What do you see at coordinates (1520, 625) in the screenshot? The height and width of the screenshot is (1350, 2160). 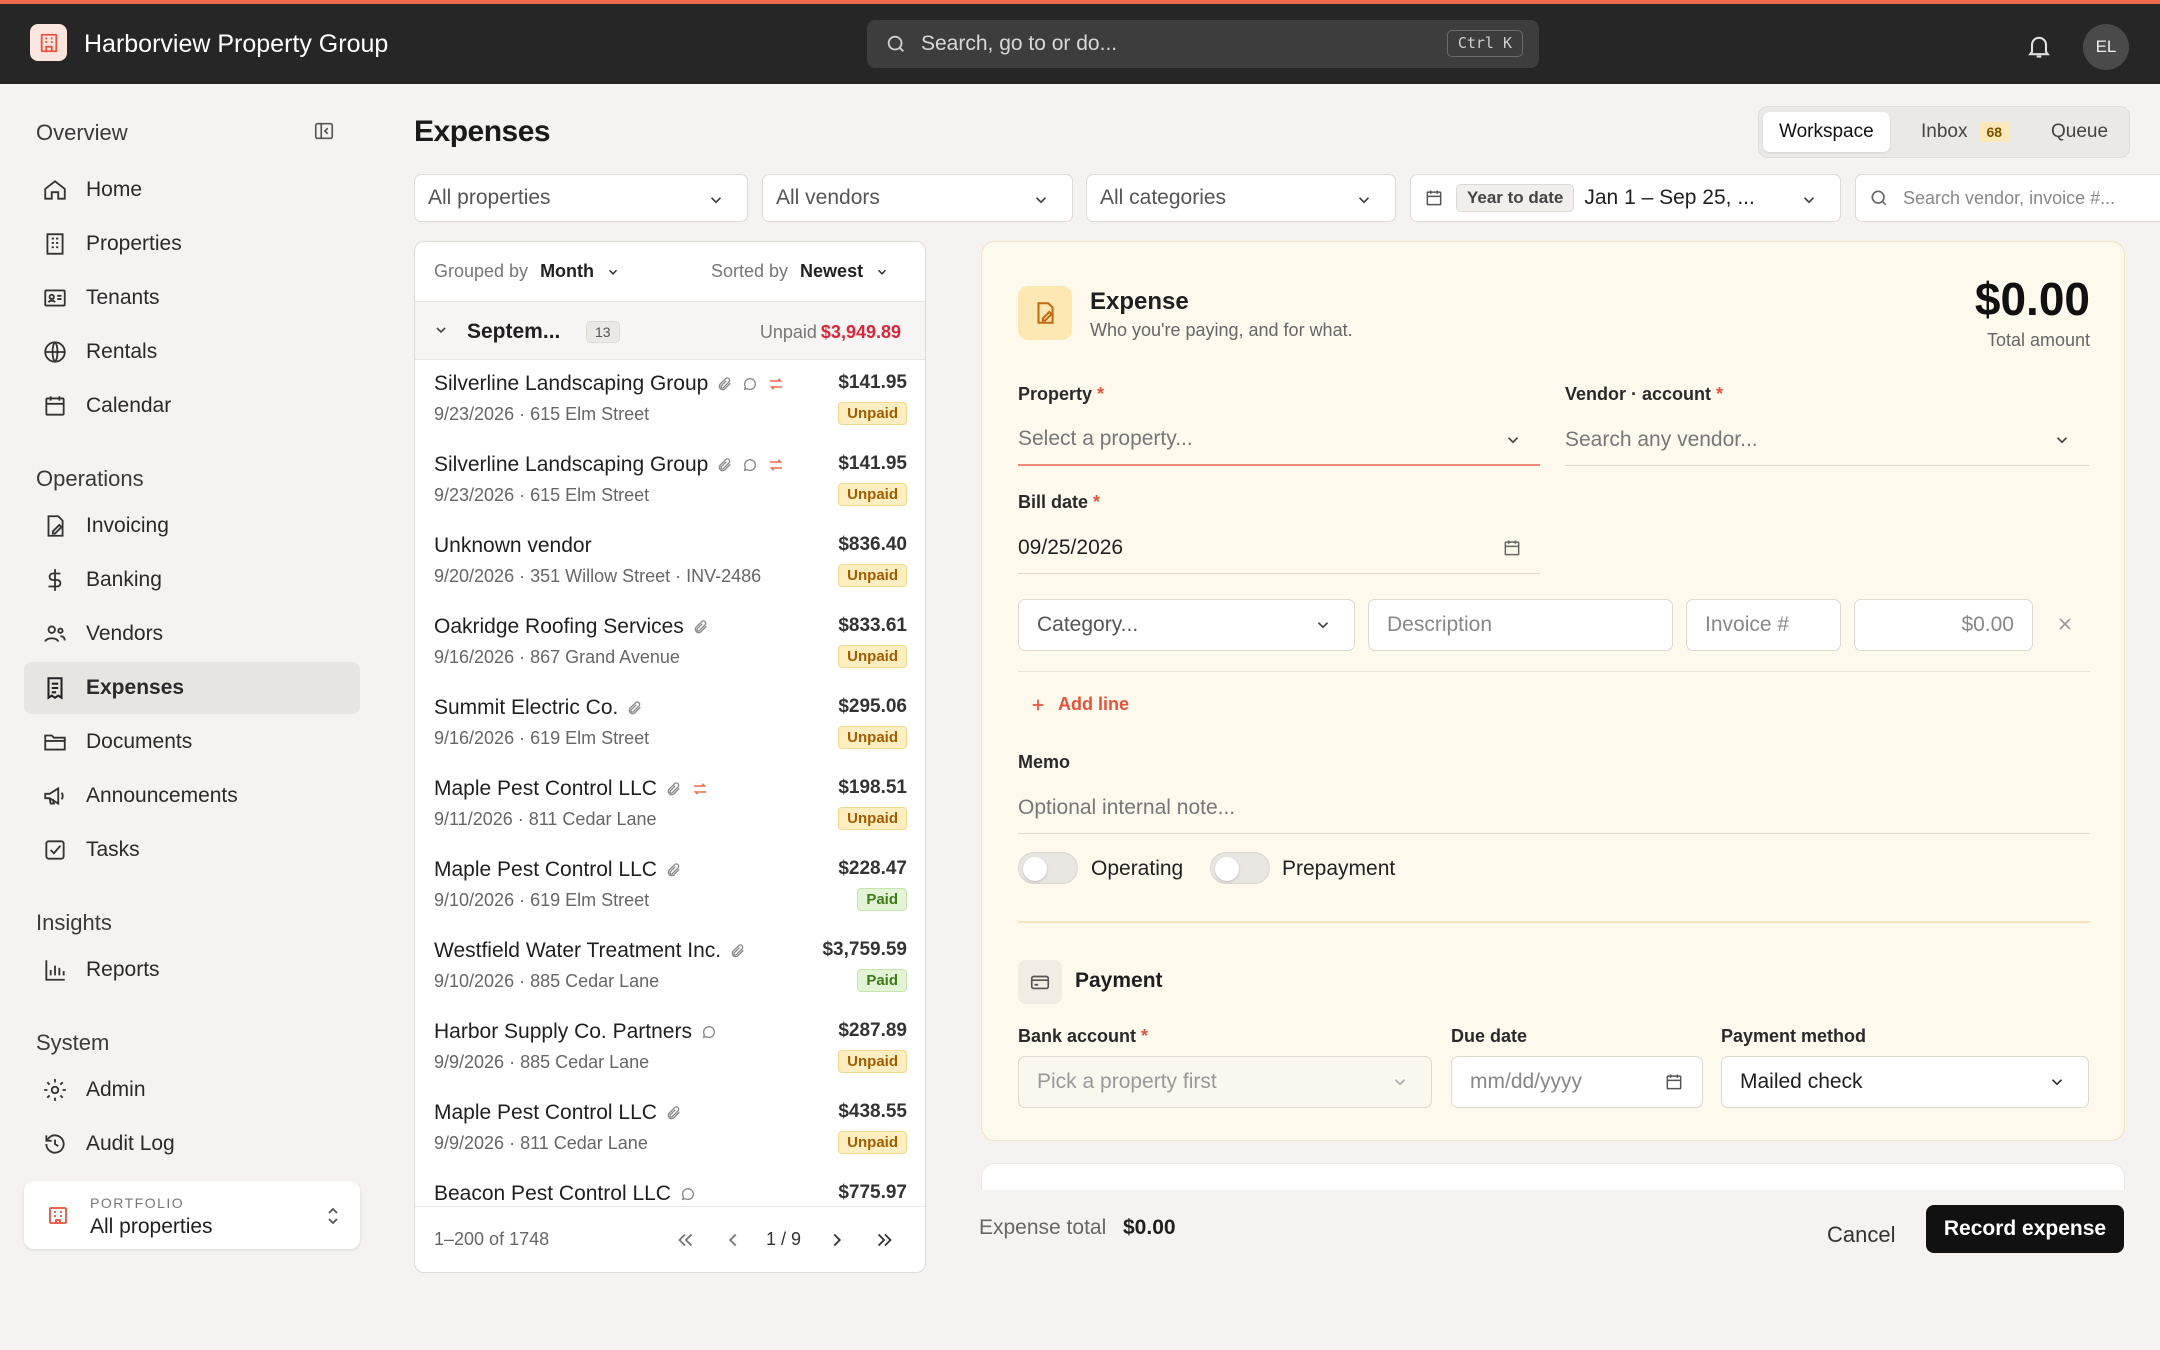 I see `description-input: Description` at bounding box center [1520, 625].